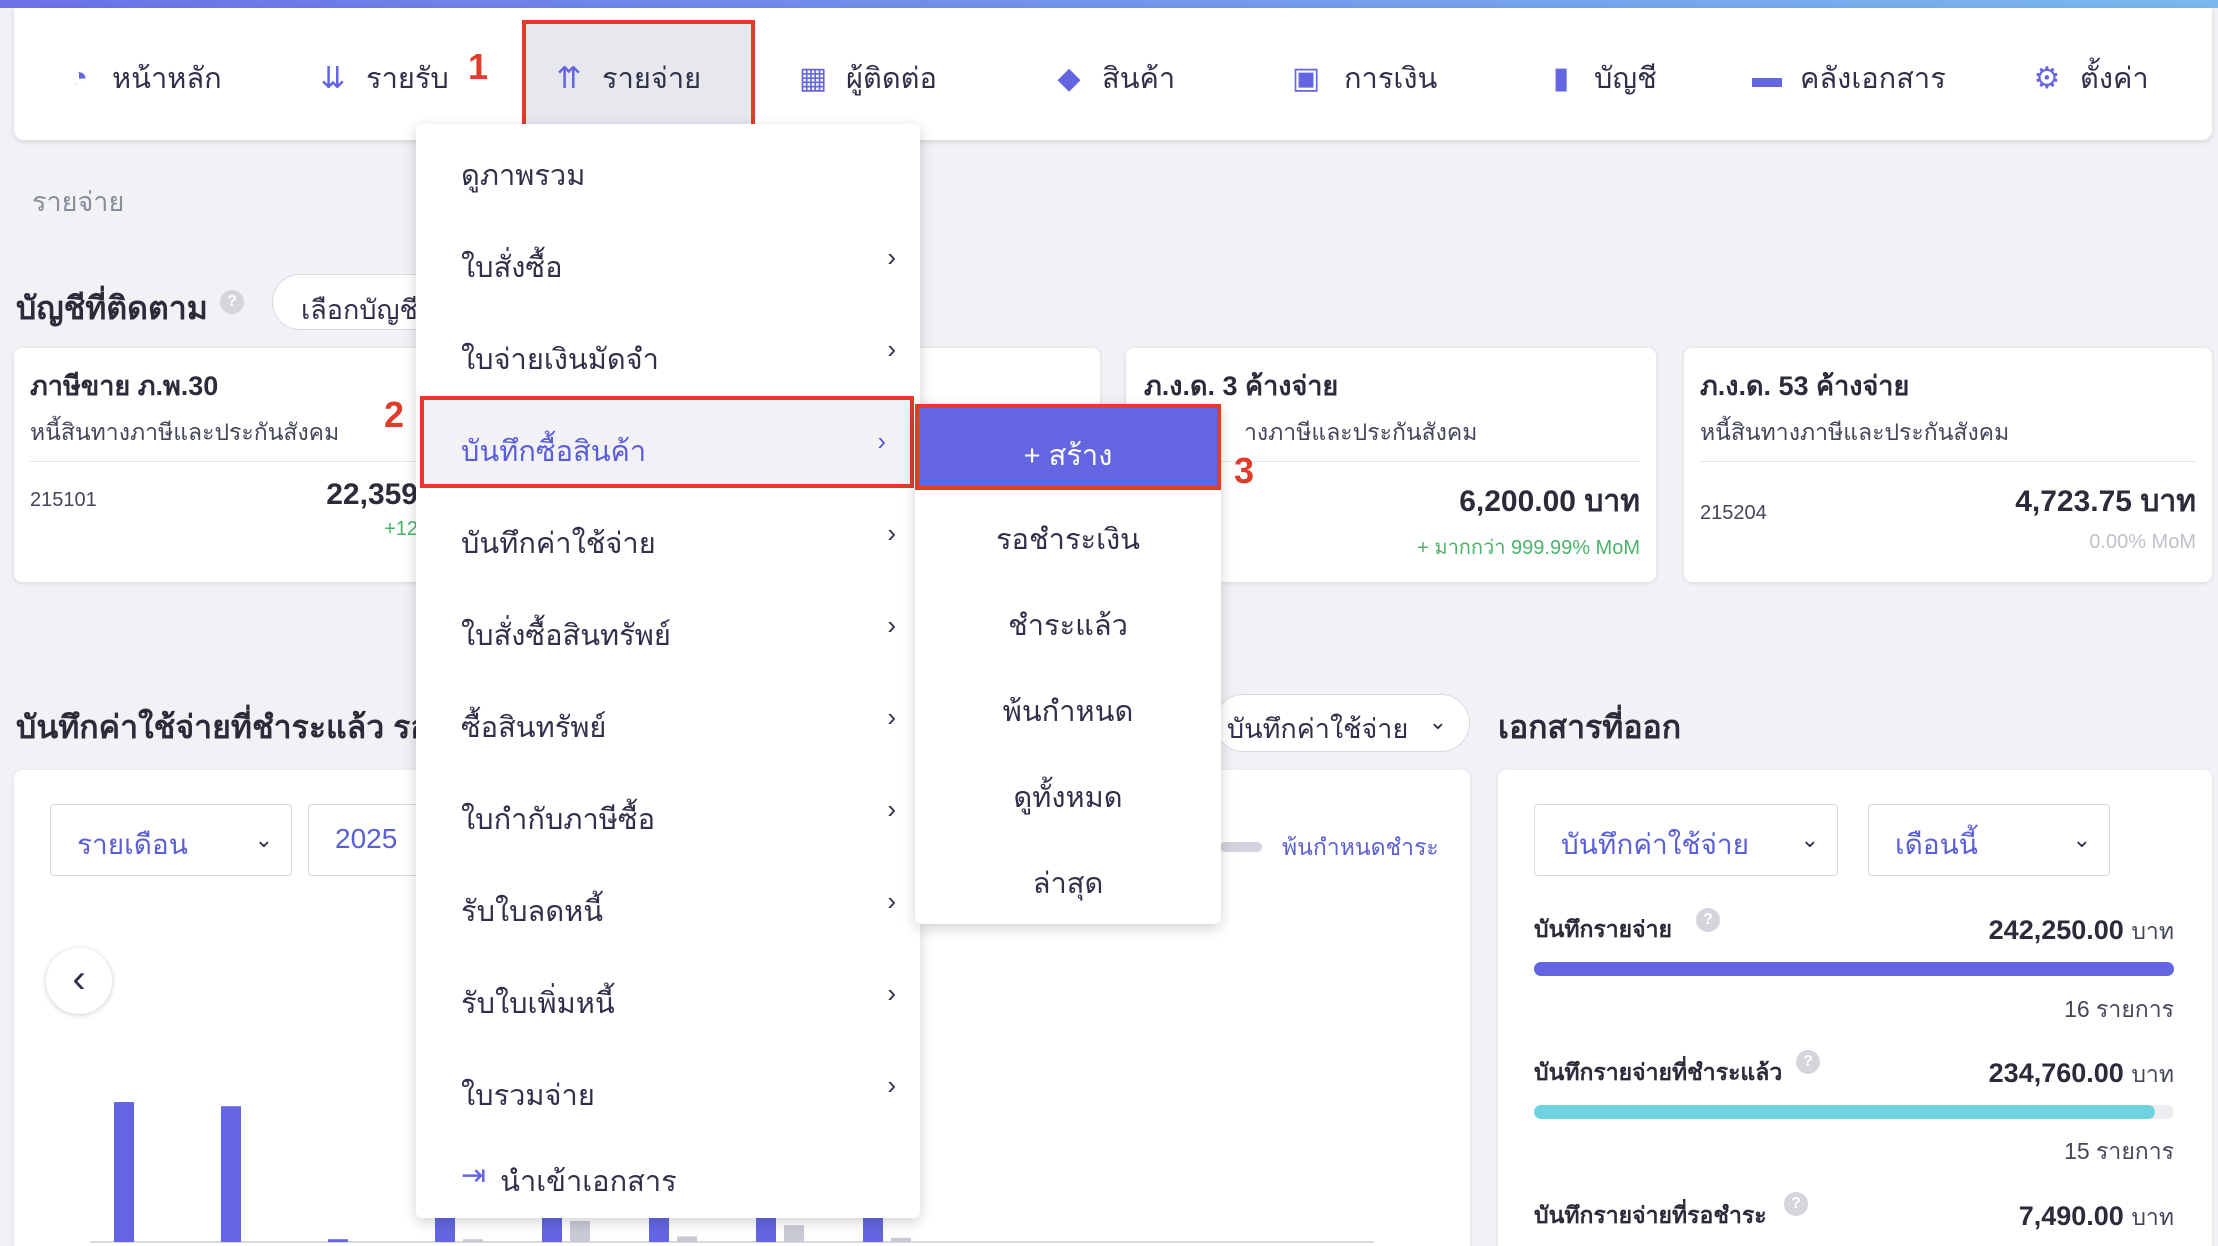 This screenshot has width=2218, height=1246. I want to click on issued-row-count: 15 รายการ, so click(2119, 1151).